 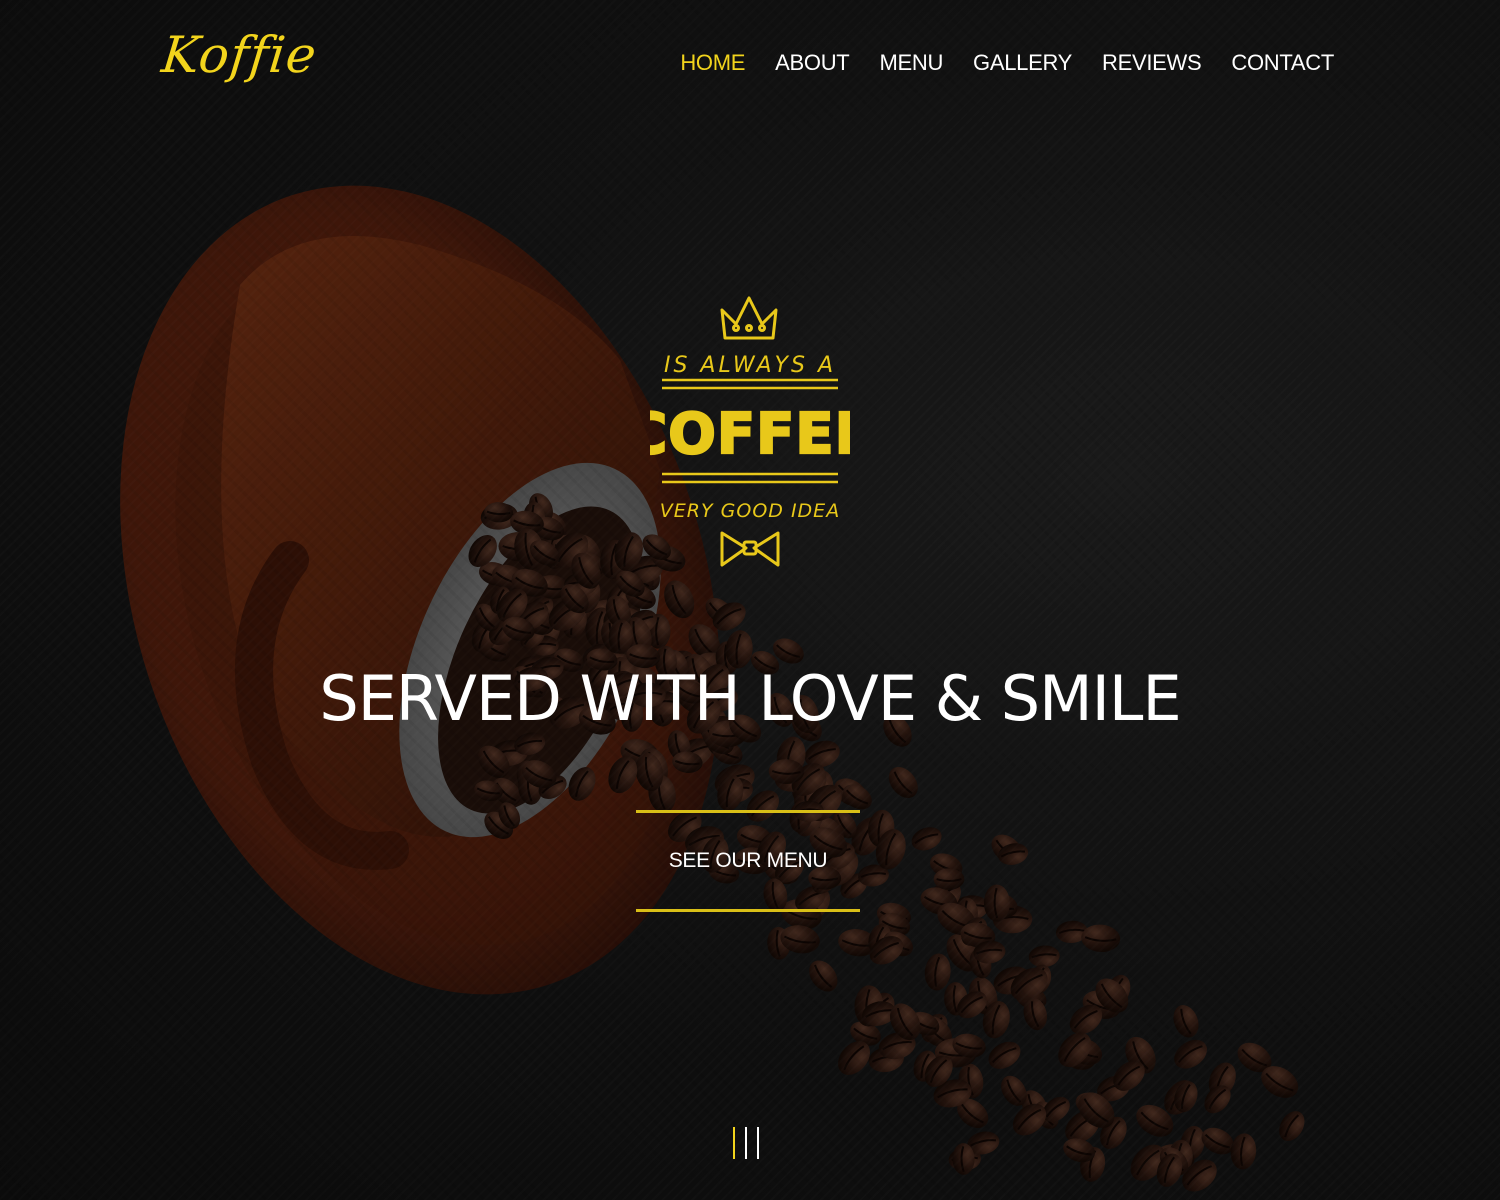 I want to click on hero-headline: SERVED WITH LOVE & SMILE, so click(x=750, y=698).